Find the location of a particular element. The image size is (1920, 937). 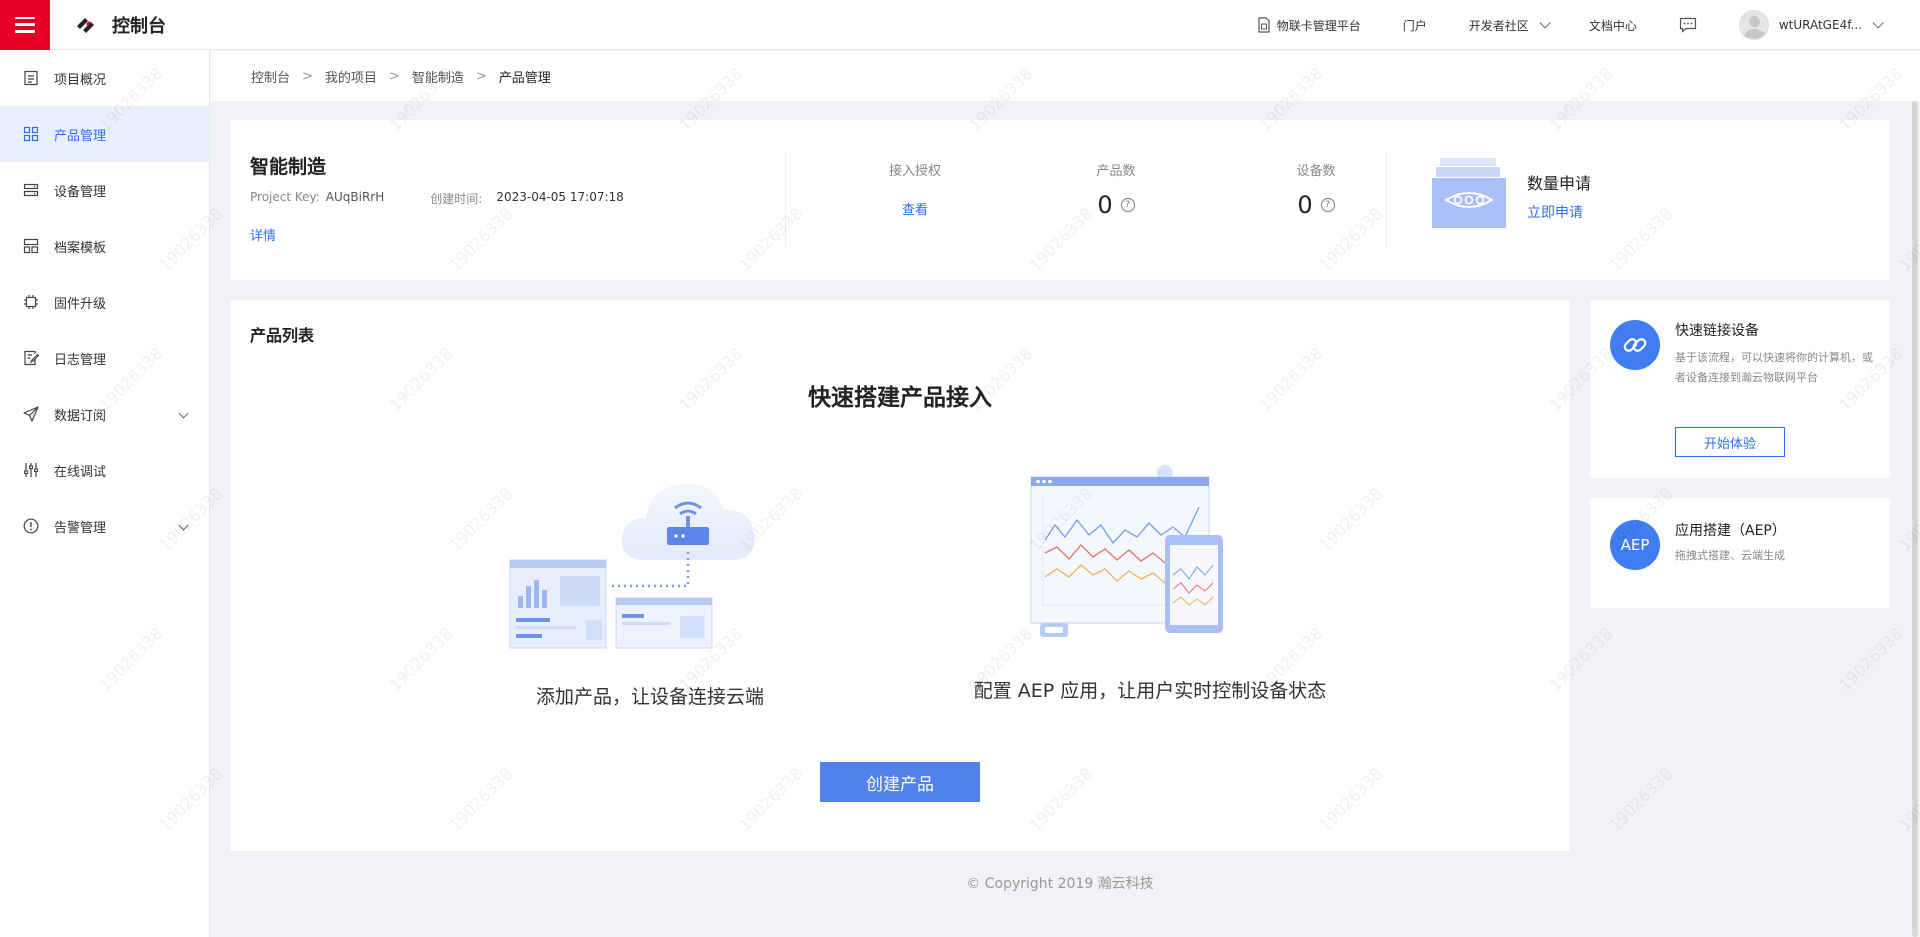

cloud-connect-illustration is located at coordinates (650, 560).